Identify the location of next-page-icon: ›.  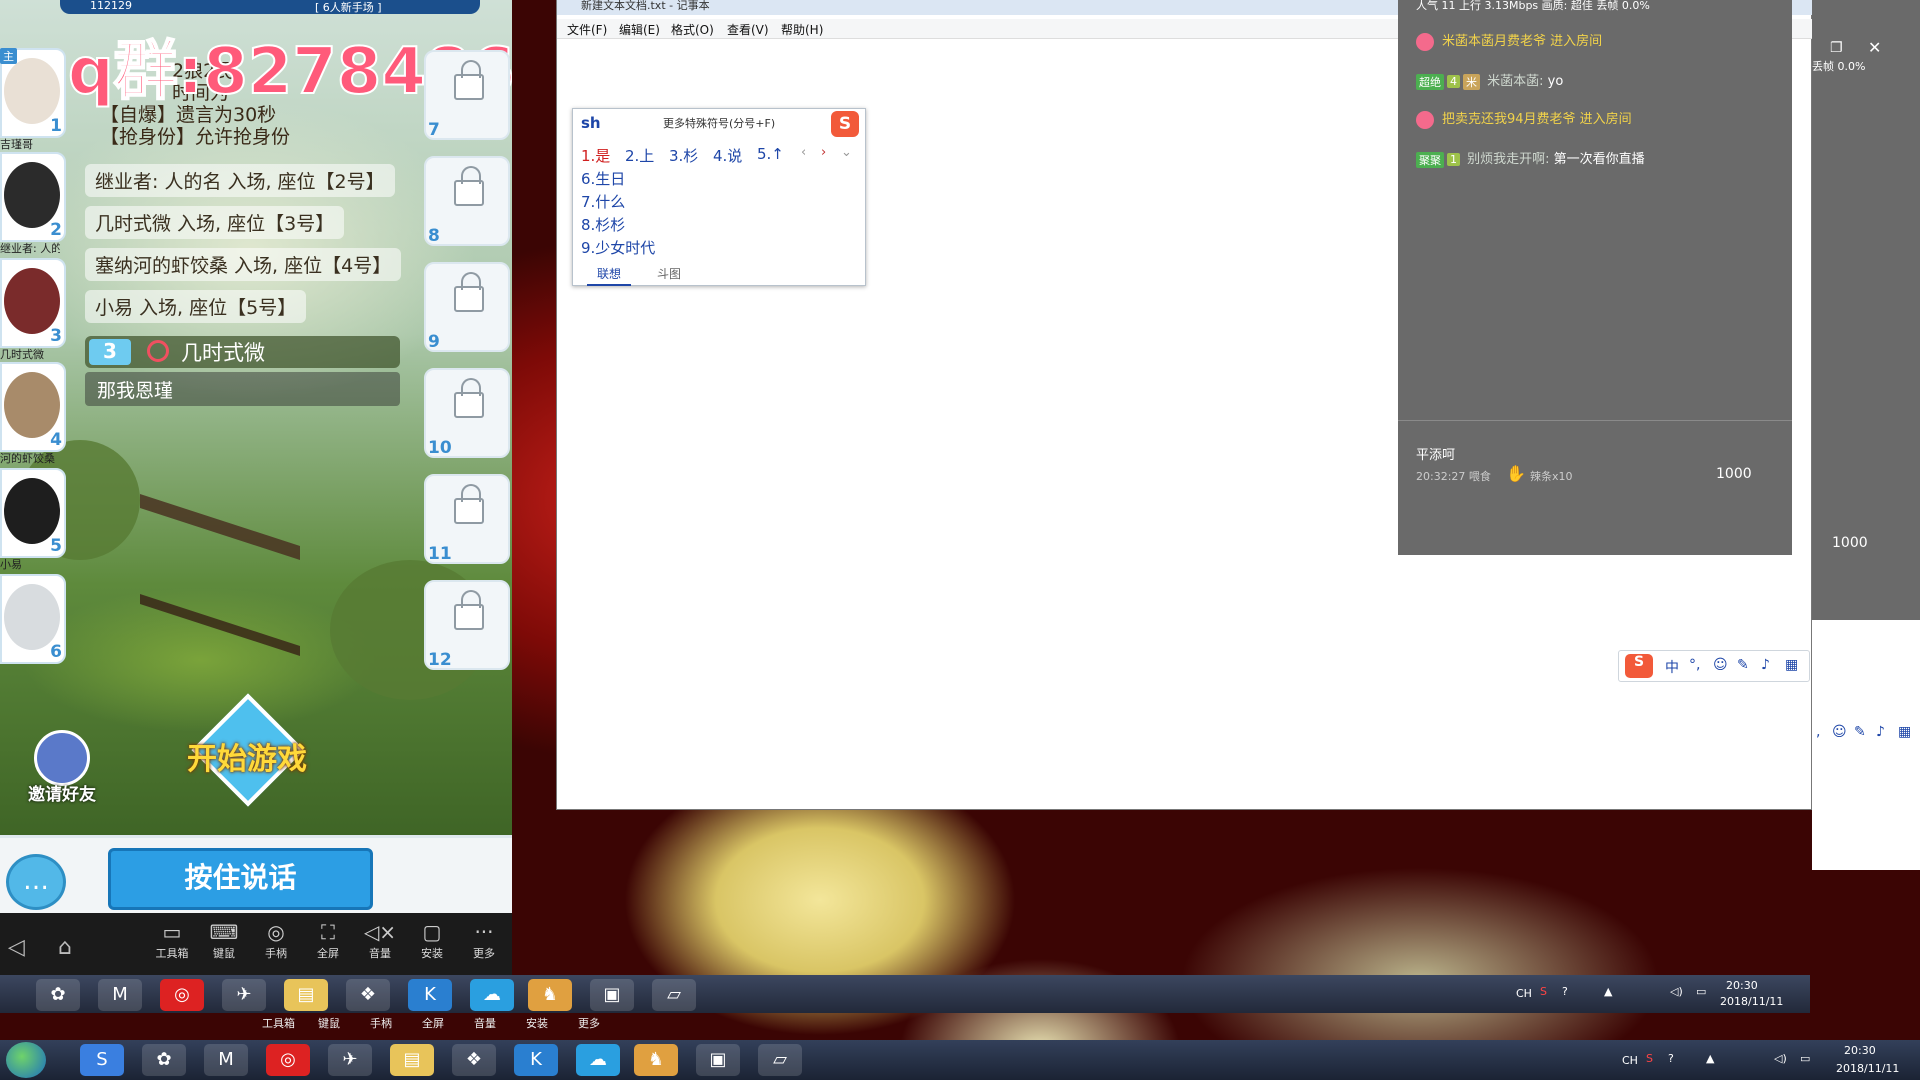
(823, 152).